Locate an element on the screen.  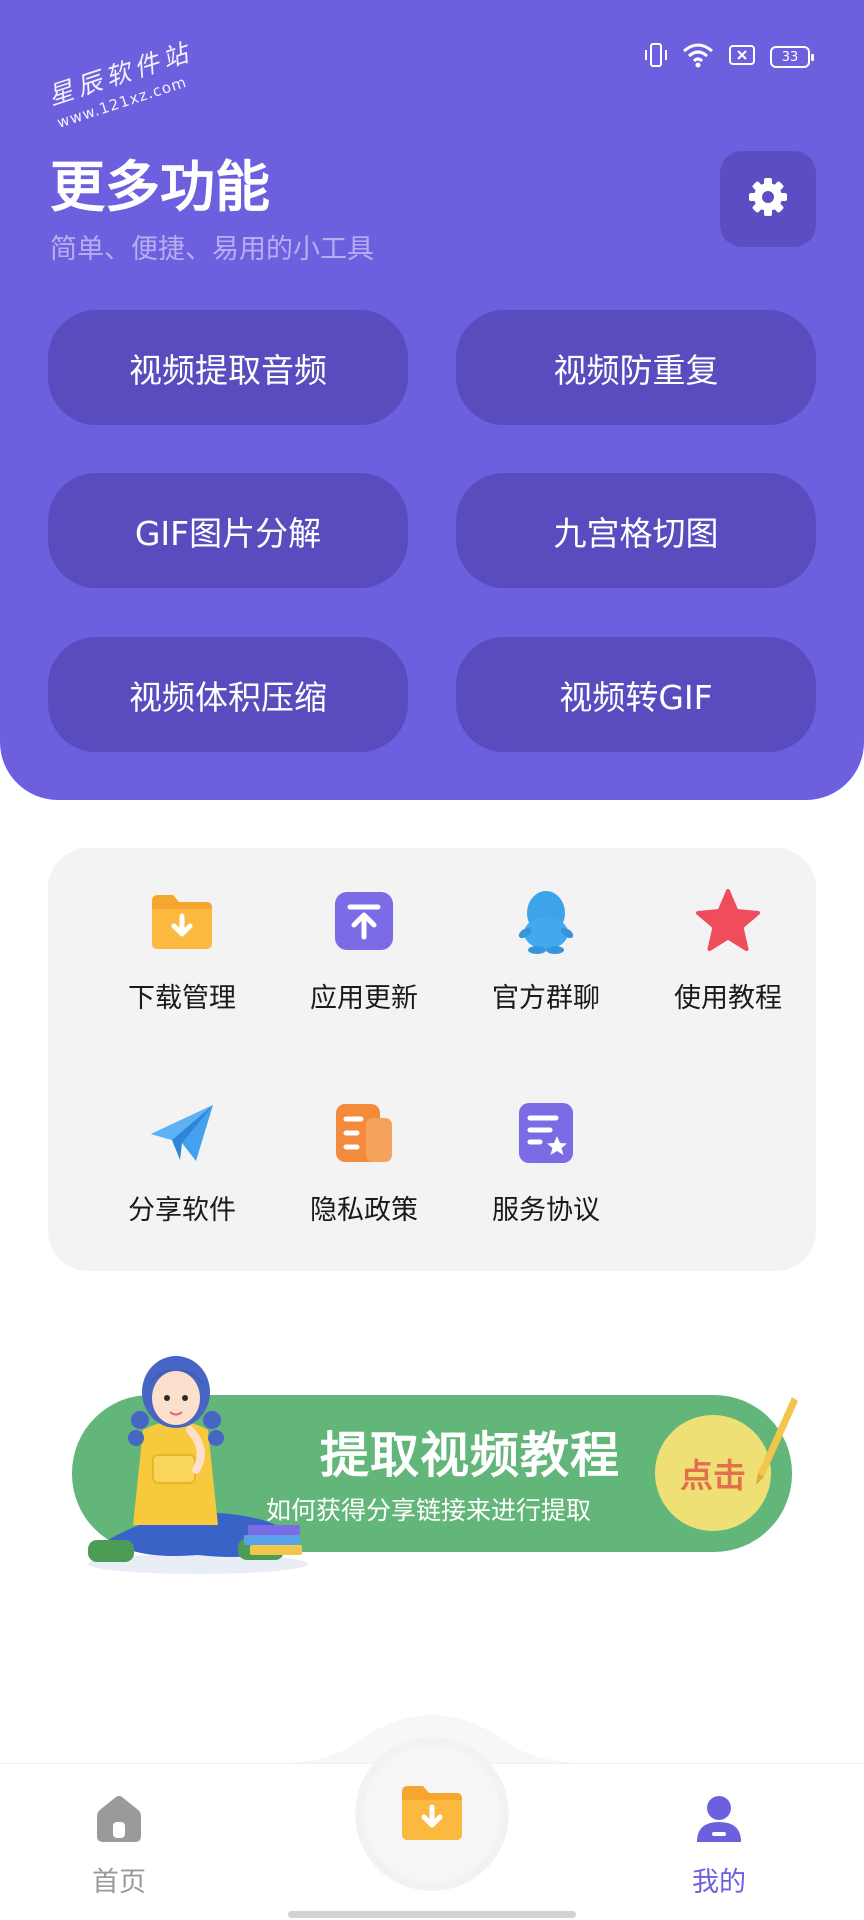
extract-audio-button: 视频提取音频 is located at coordinates (228, 367).